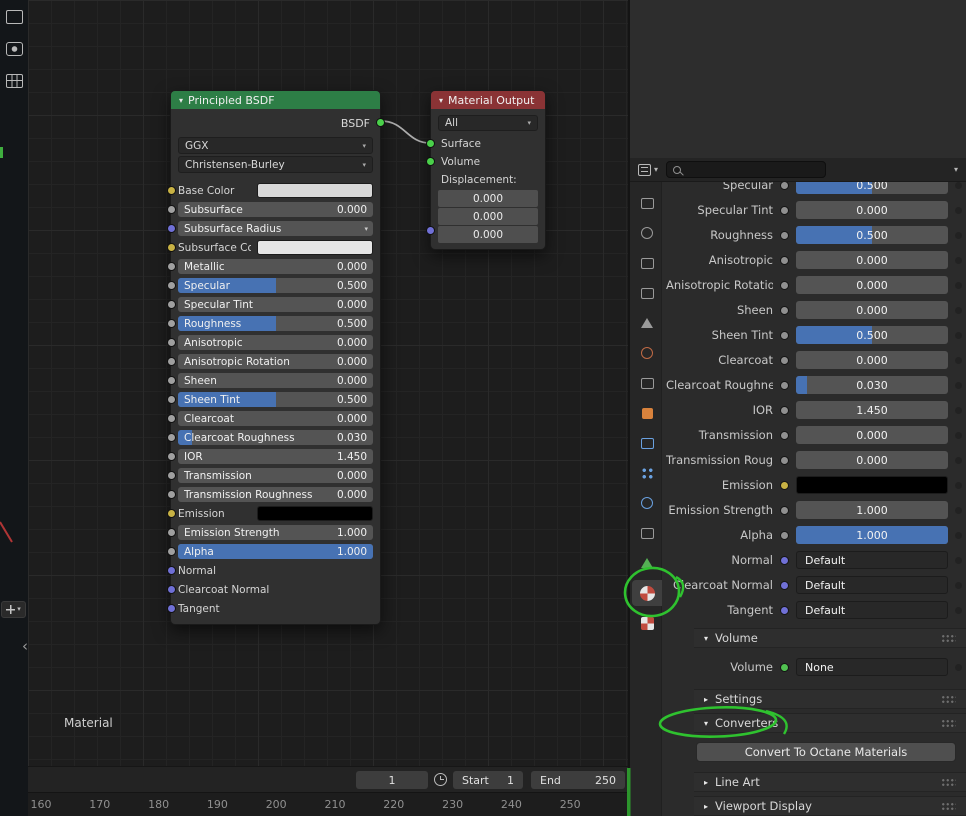 This screenshot has height=816, width=966. What do you see at coordinates (488, 216) in the screenshot?
I see `displacement-y-field: 0.000` at bounding box center [488, 216].